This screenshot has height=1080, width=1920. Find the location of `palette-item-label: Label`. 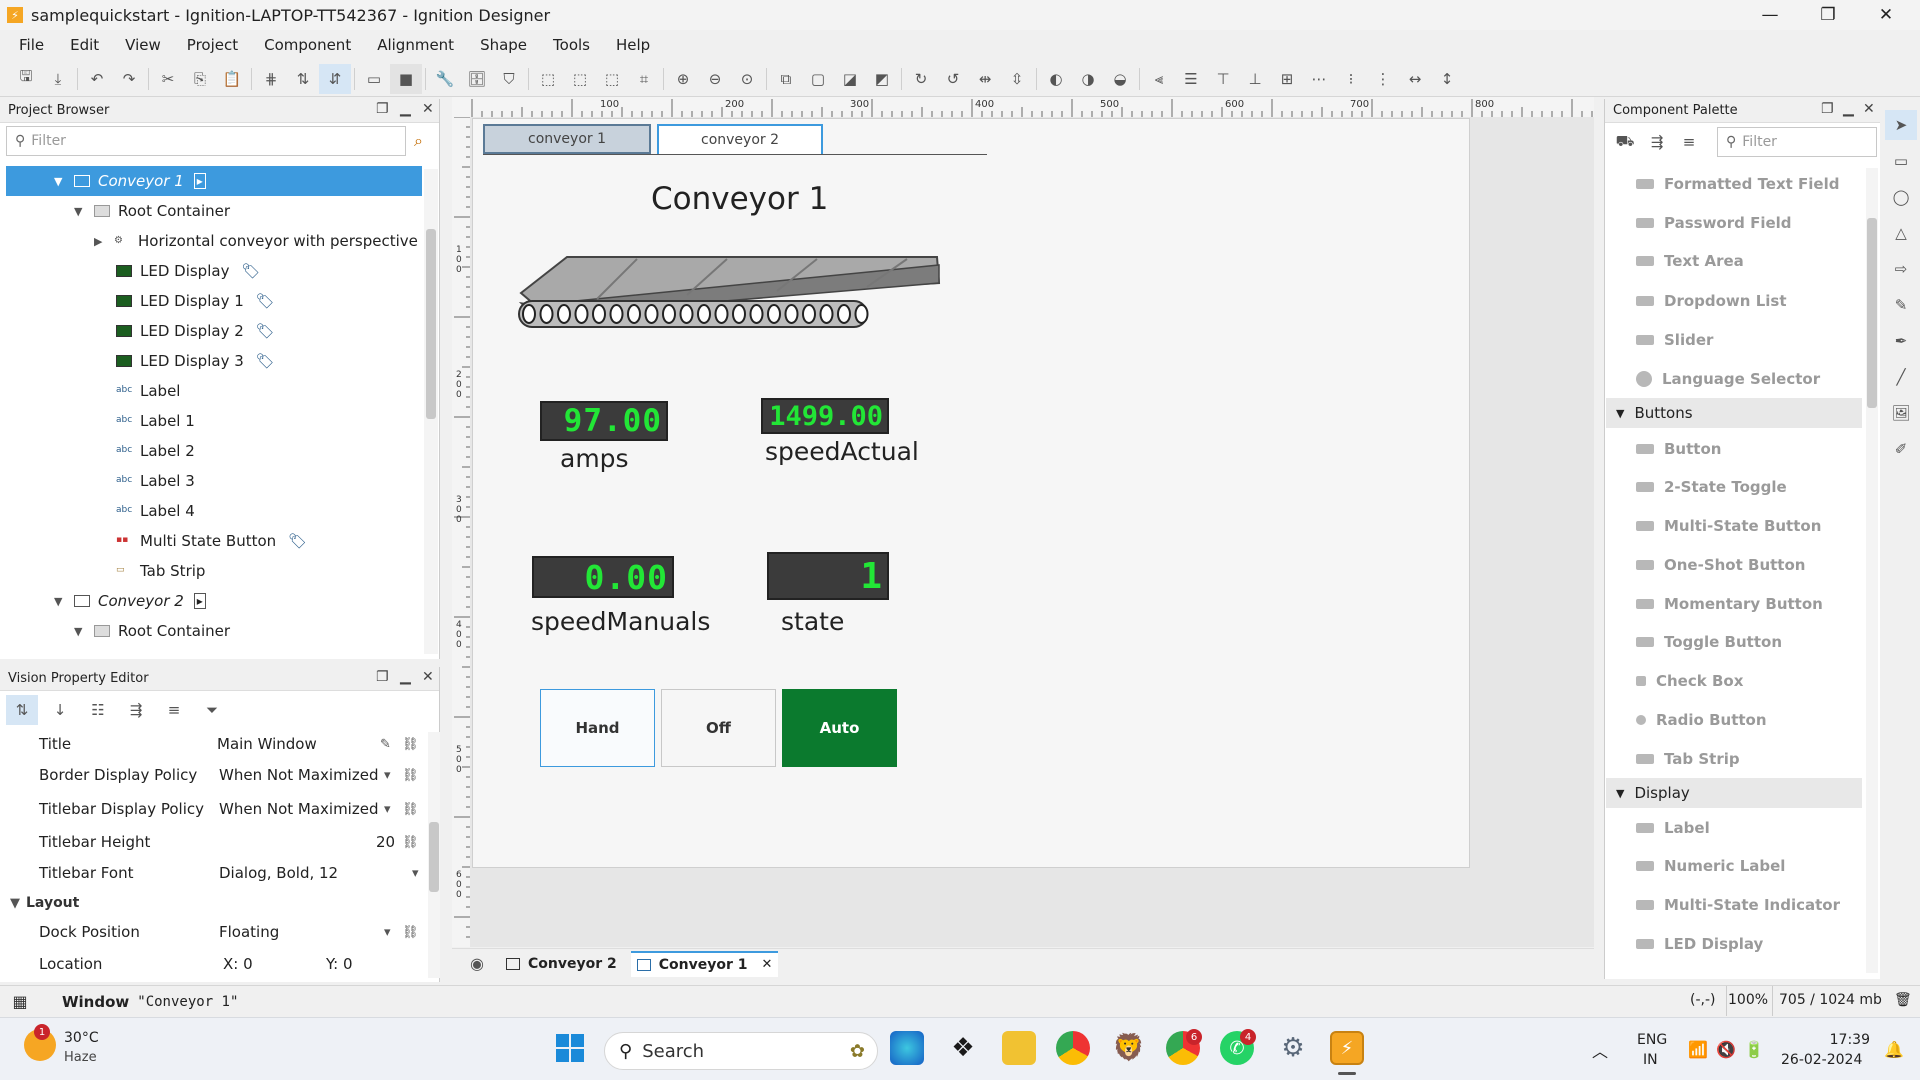

palette-item-label: Label is located at coordinates (1673, 828).